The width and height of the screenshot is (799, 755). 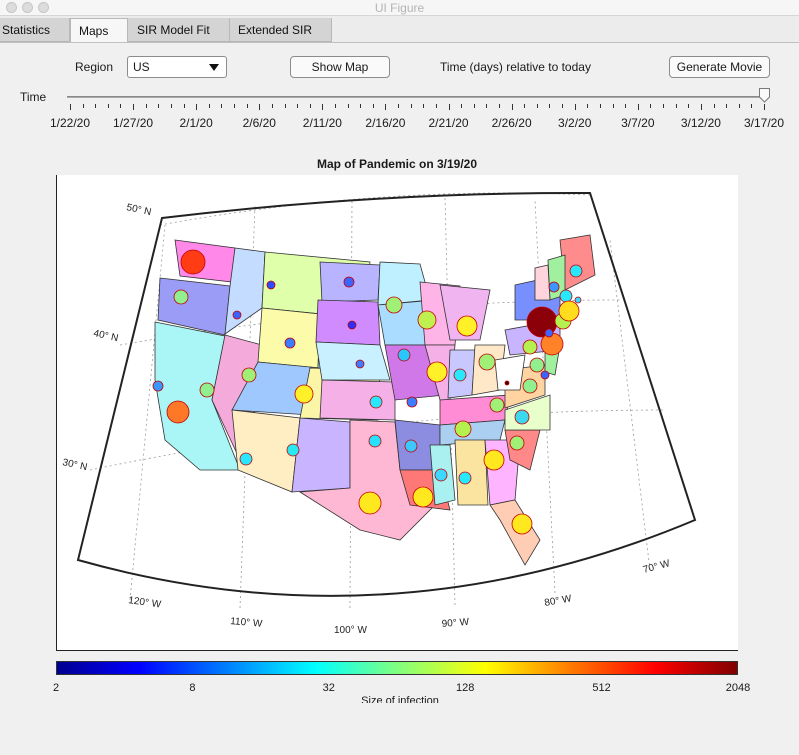 I want to click on colorbar-tick-label: 512, so click(x=601, y=688).